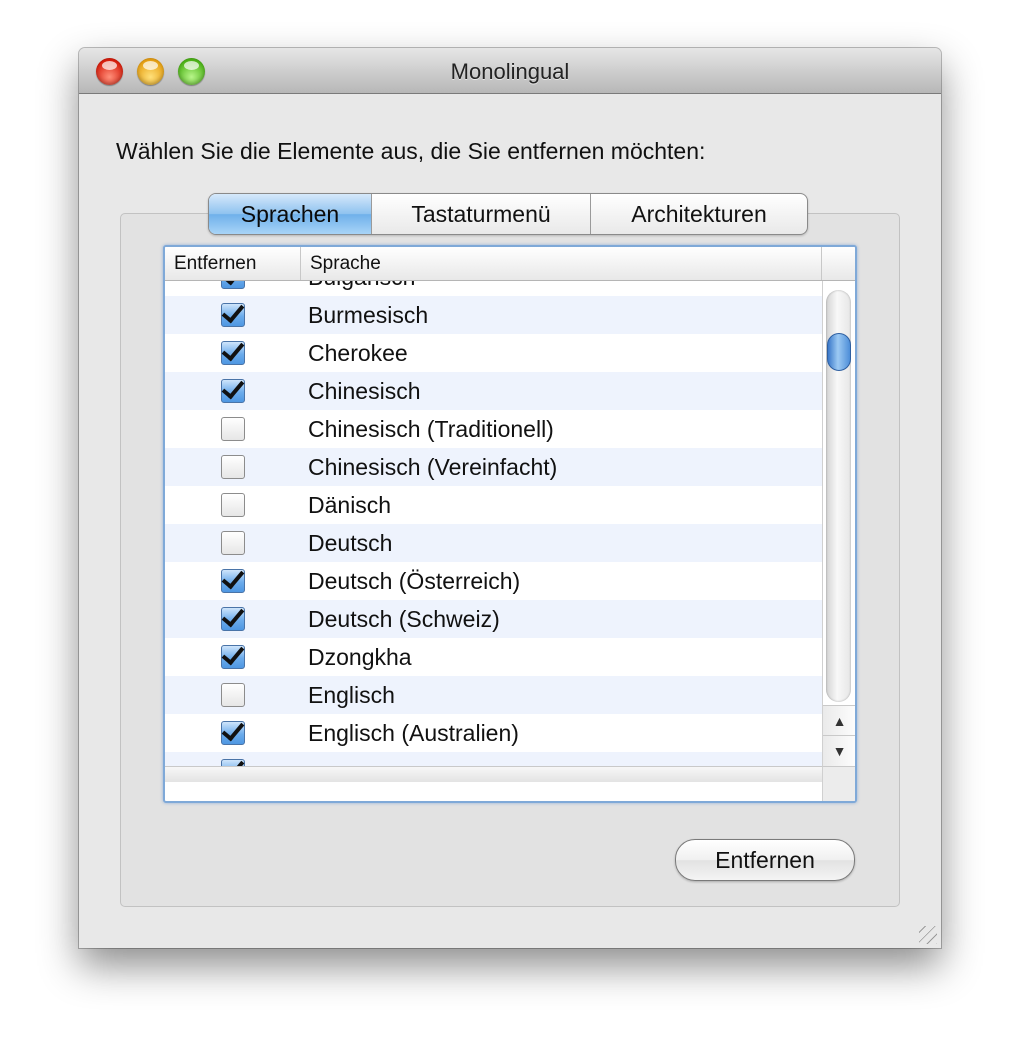  I want to click on scroll-thumb, so click(839, 352).